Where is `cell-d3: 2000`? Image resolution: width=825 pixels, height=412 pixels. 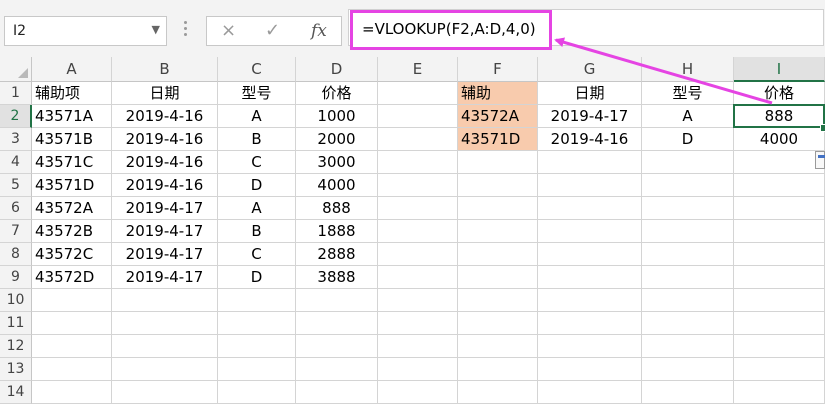 cell-d3: 2000 is located at coordinates (337, 139).